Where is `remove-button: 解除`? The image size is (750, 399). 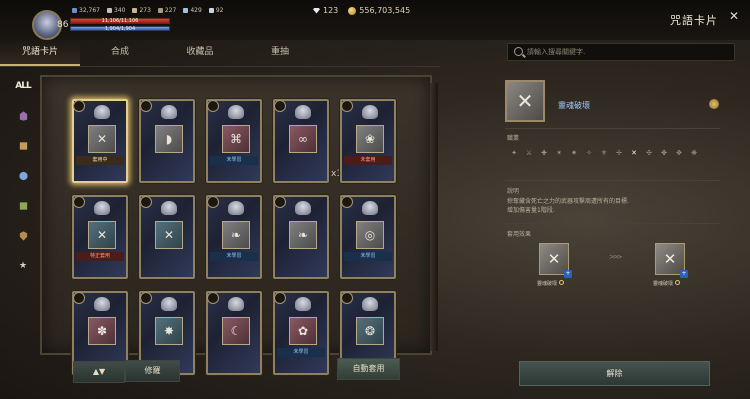 remove-button: 解除 is located at coordinates (614, 373).